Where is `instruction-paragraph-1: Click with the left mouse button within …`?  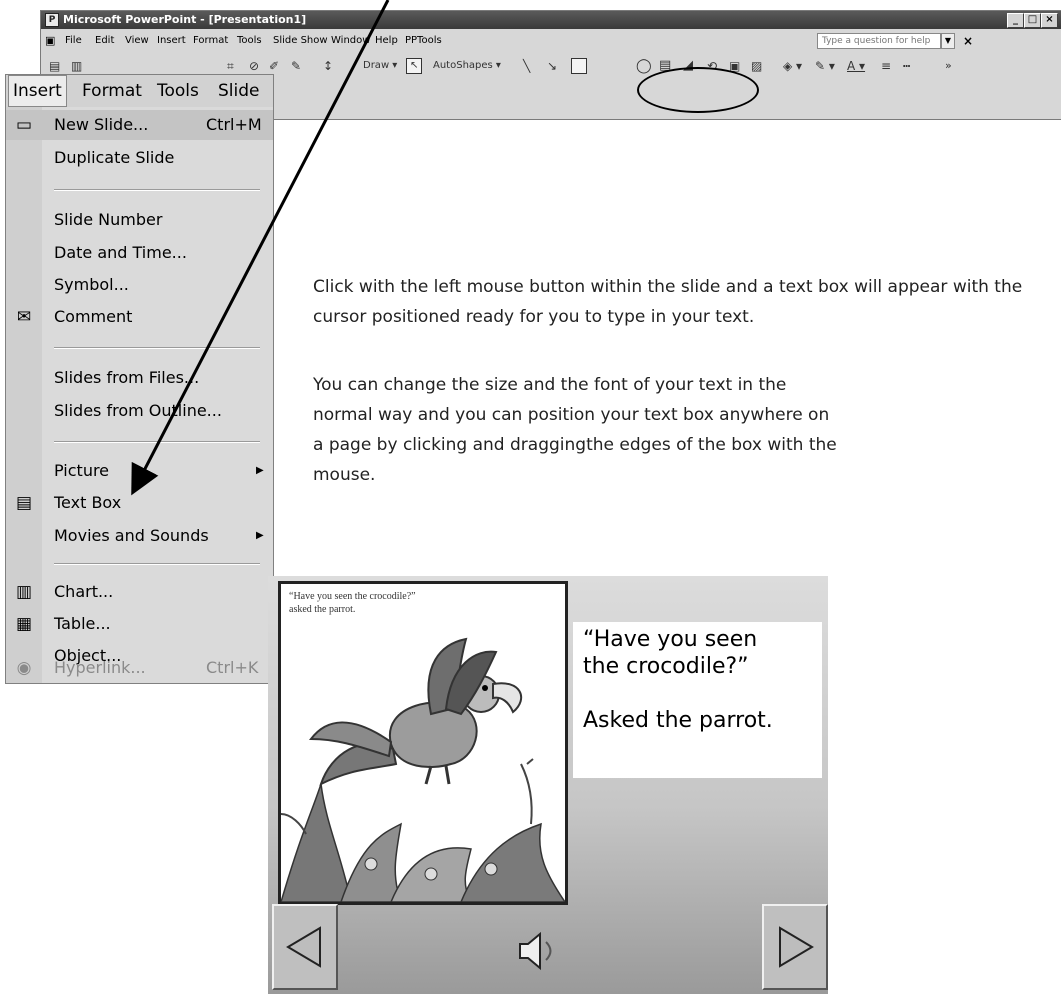 instruction-paragraph-1: Click with the left mouse button within … is located at coordinates (668, 302).